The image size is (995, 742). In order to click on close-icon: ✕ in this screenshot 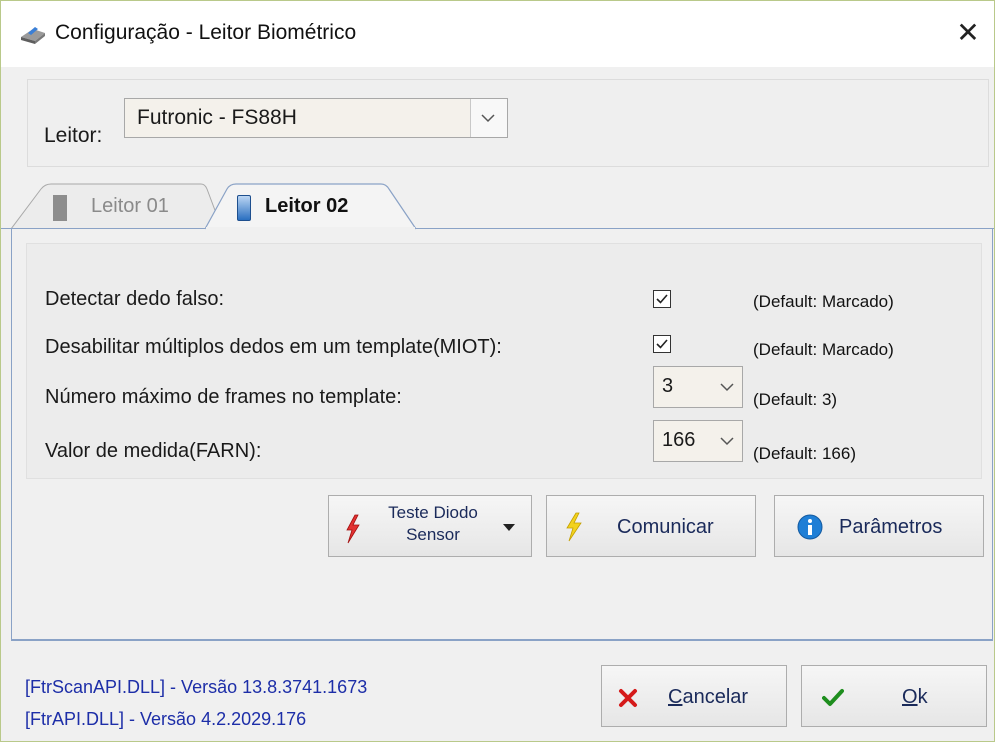, I will do `click(968, 32)`.